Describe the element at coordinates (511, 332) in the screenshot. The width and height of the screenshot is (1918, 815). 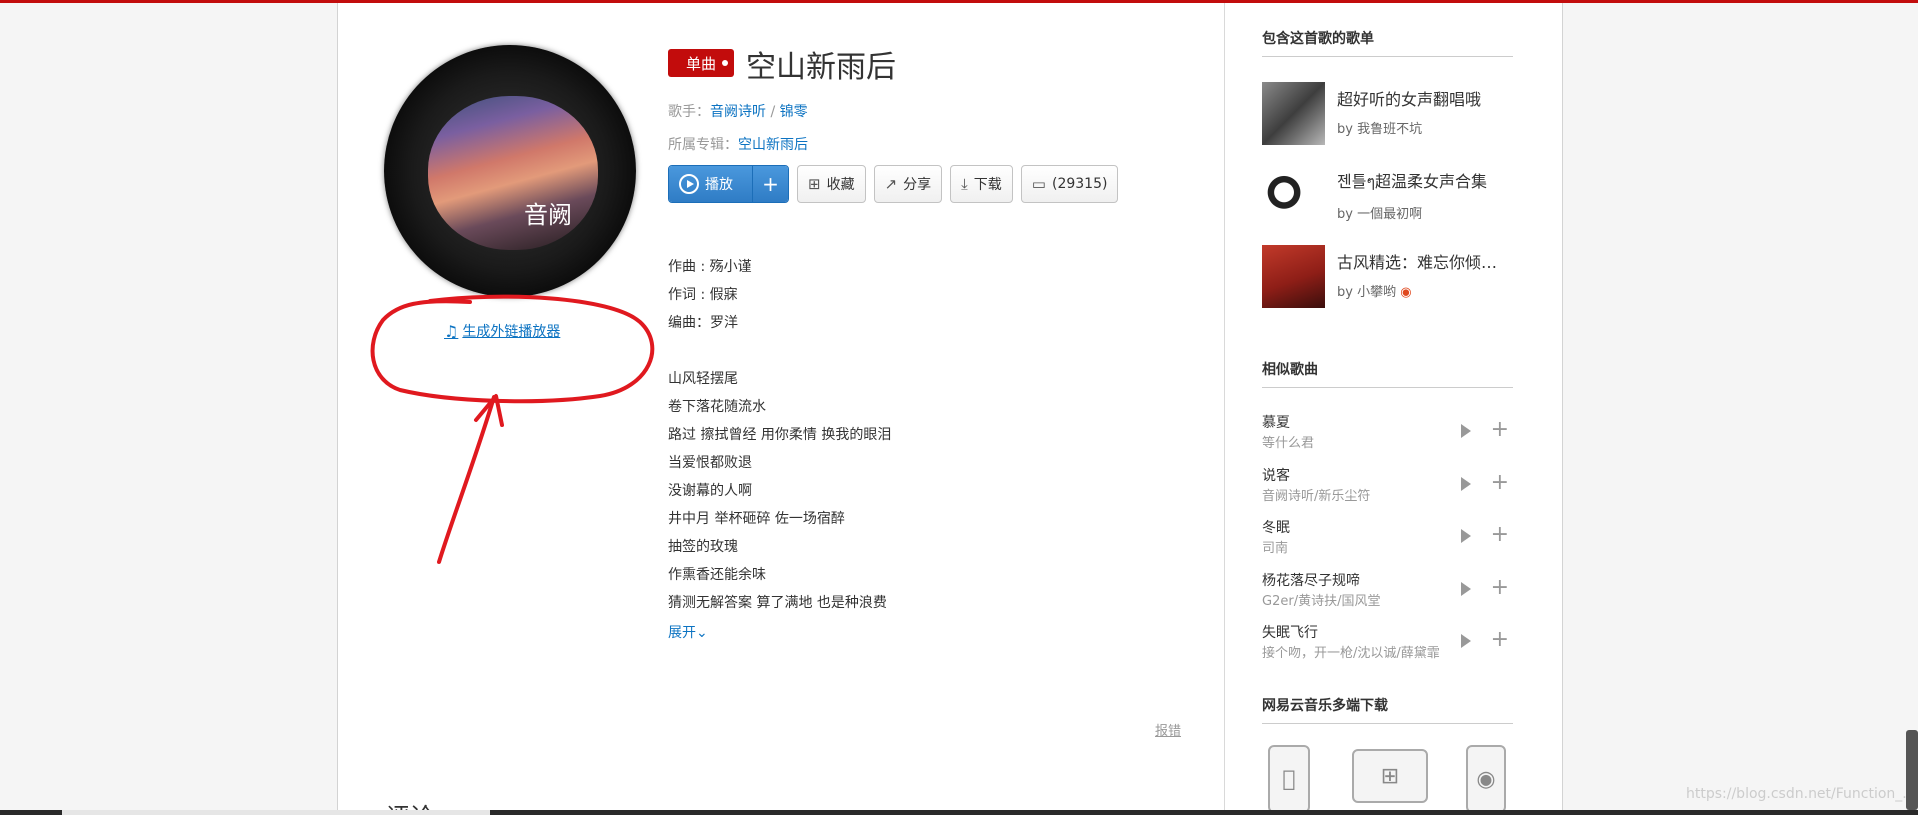
I see `external-player-label: 生成外链播放器` at that location.